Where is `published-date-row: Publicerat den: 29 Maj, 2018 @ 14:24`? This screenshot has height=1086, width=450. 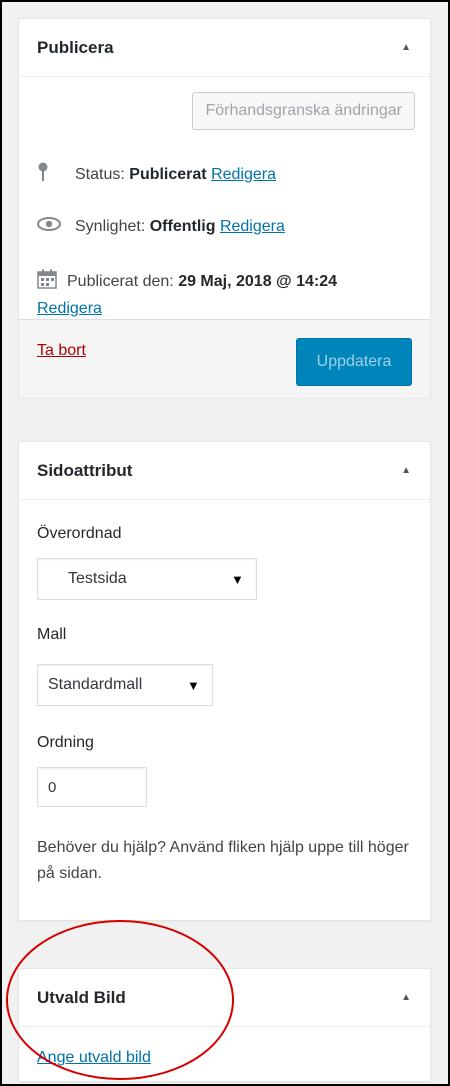
published-date-row: Publicerat den: 29 Maj, 2018 @ 14:24 is located at coordinates (187, 281).